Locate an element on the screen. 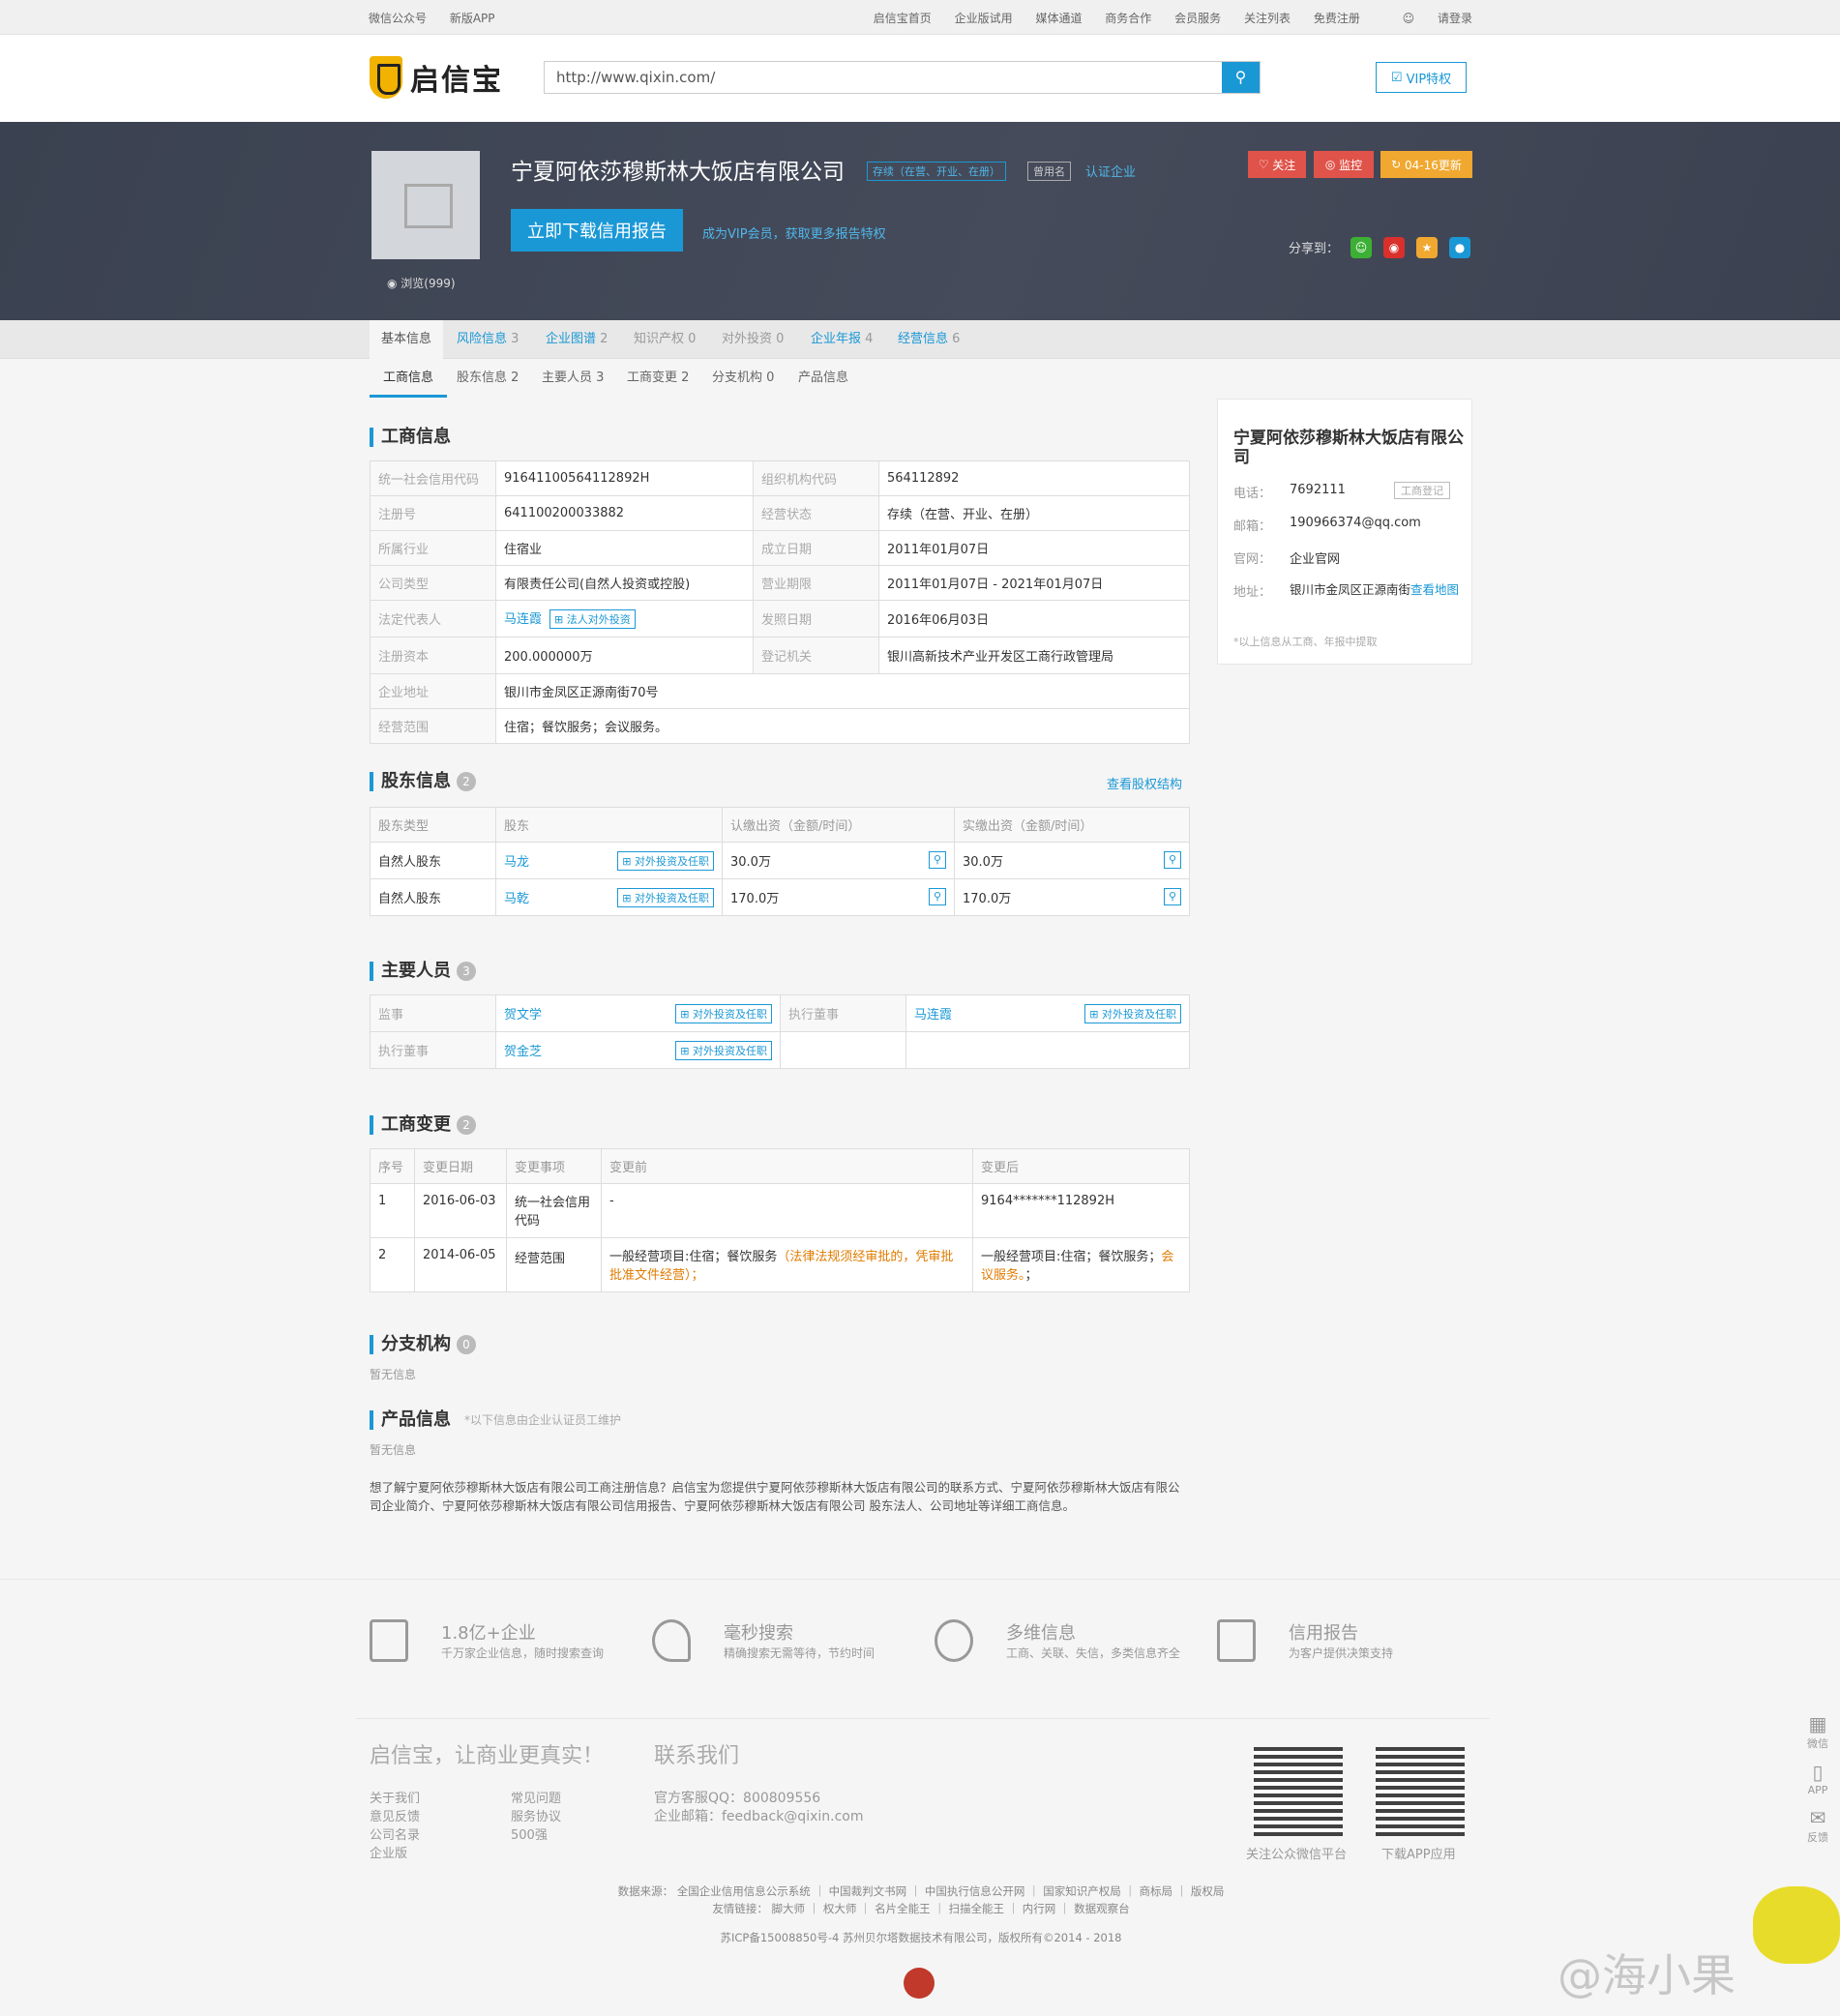 The width and height of the screenshot is (1840, 2016). app-float-button: ▯ APP is located at coordinates (1817, 1779).